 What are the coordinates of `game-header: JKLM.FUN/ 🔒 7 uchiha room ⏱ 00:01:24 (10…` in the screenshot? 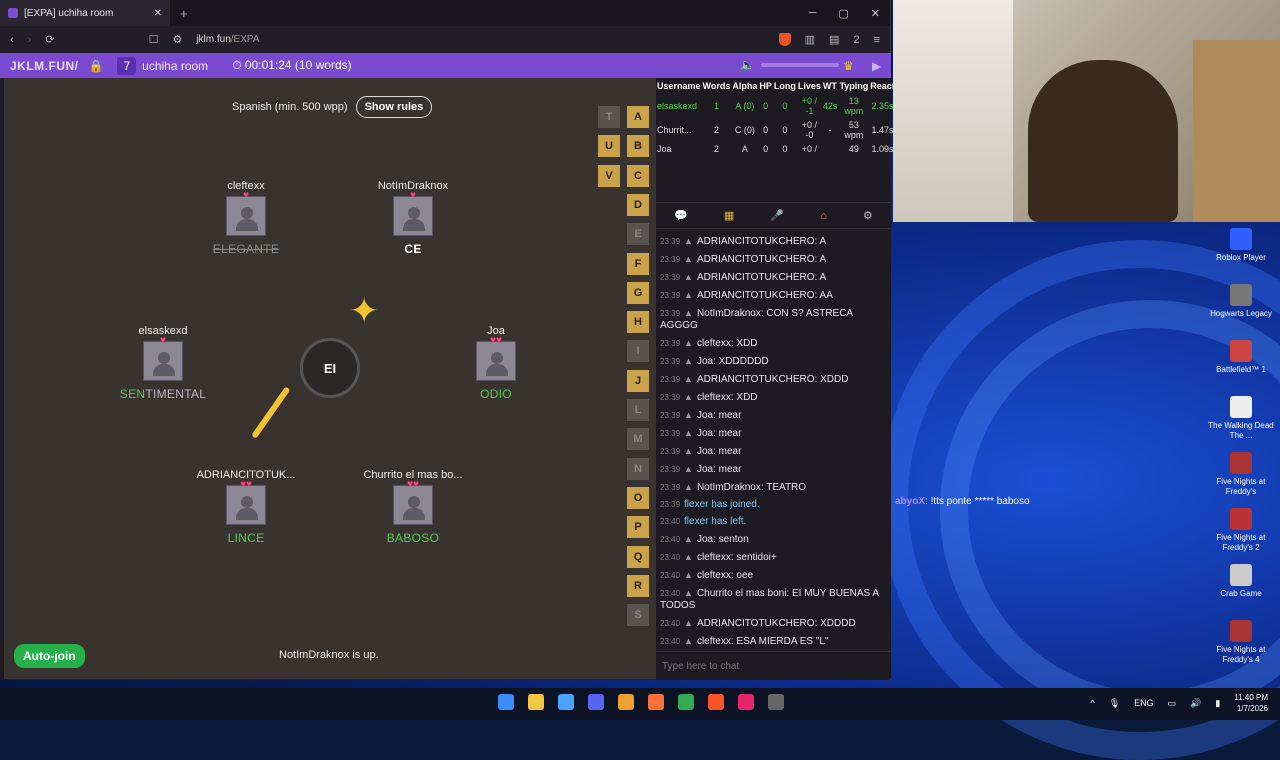 It's located at (445, 65).